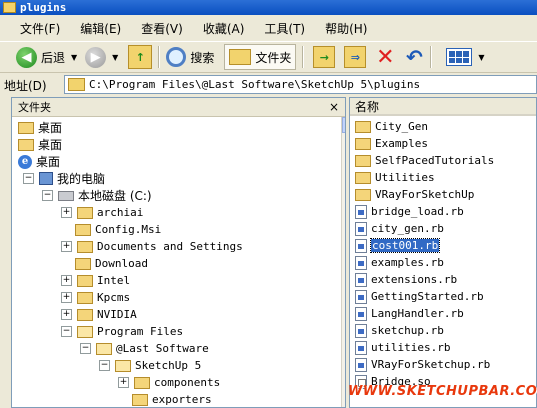 The image size is (537, 408). Describe the element at coordinates (50, 145) in the screenshot. I see `tree-item-label: 桌面` at that location.